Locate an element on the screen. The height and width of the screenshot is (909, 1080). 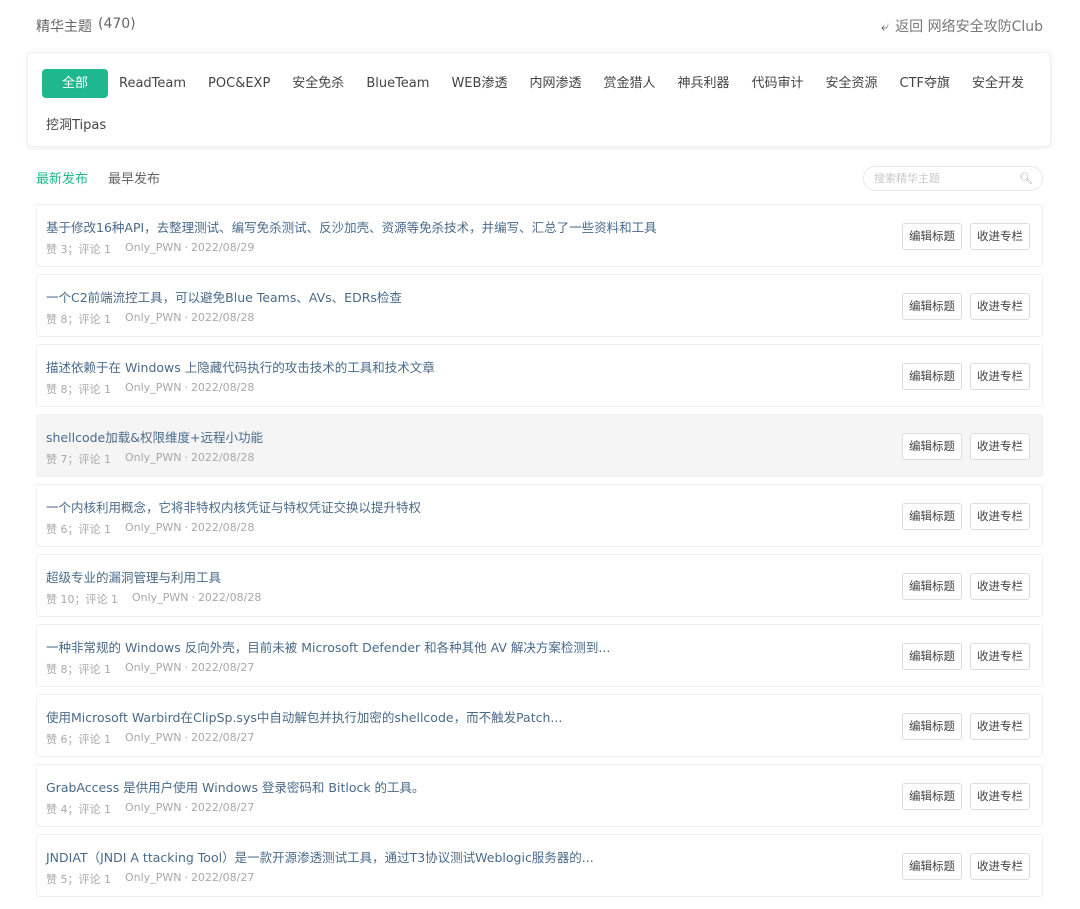
category-chip: 内网渗透 is located at coordinates (555, 83).